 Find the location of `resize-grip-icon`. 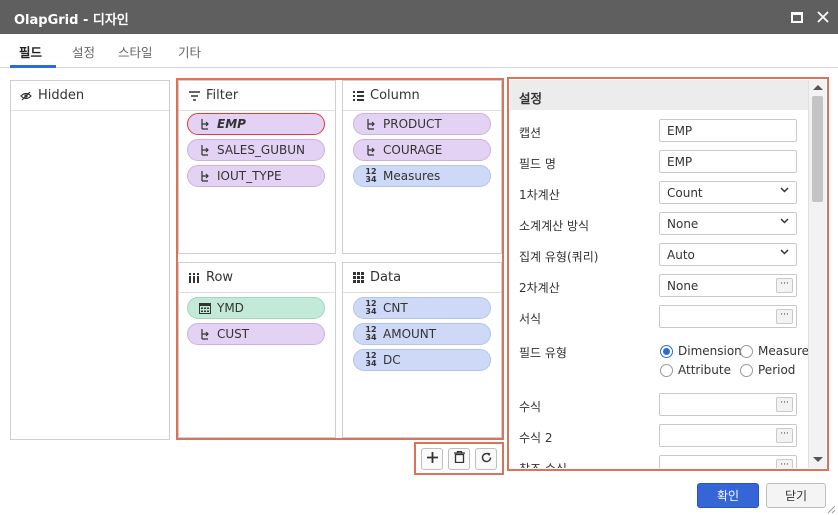

resize-grip-icon is located at coordinates (831, 508).